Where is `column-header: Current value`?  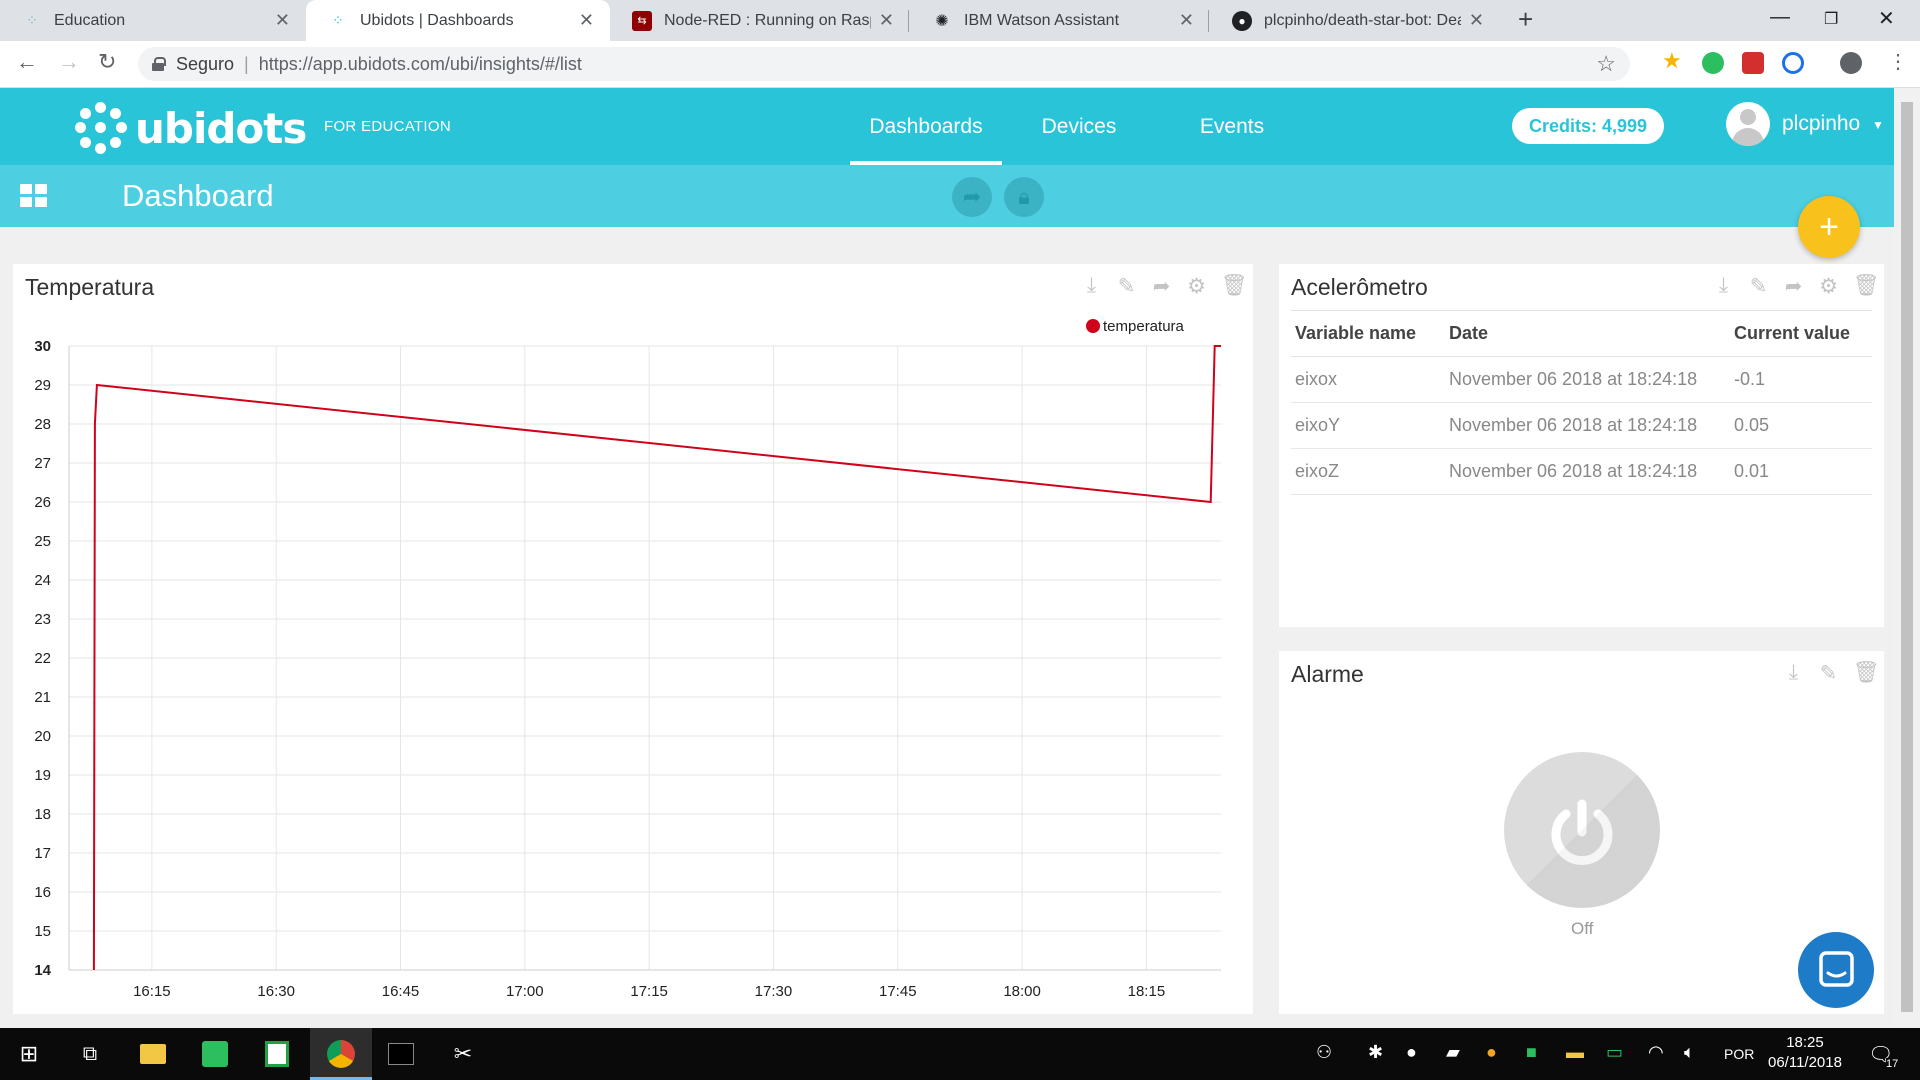 column-header: Current value is located at coordinates (1803, 333).